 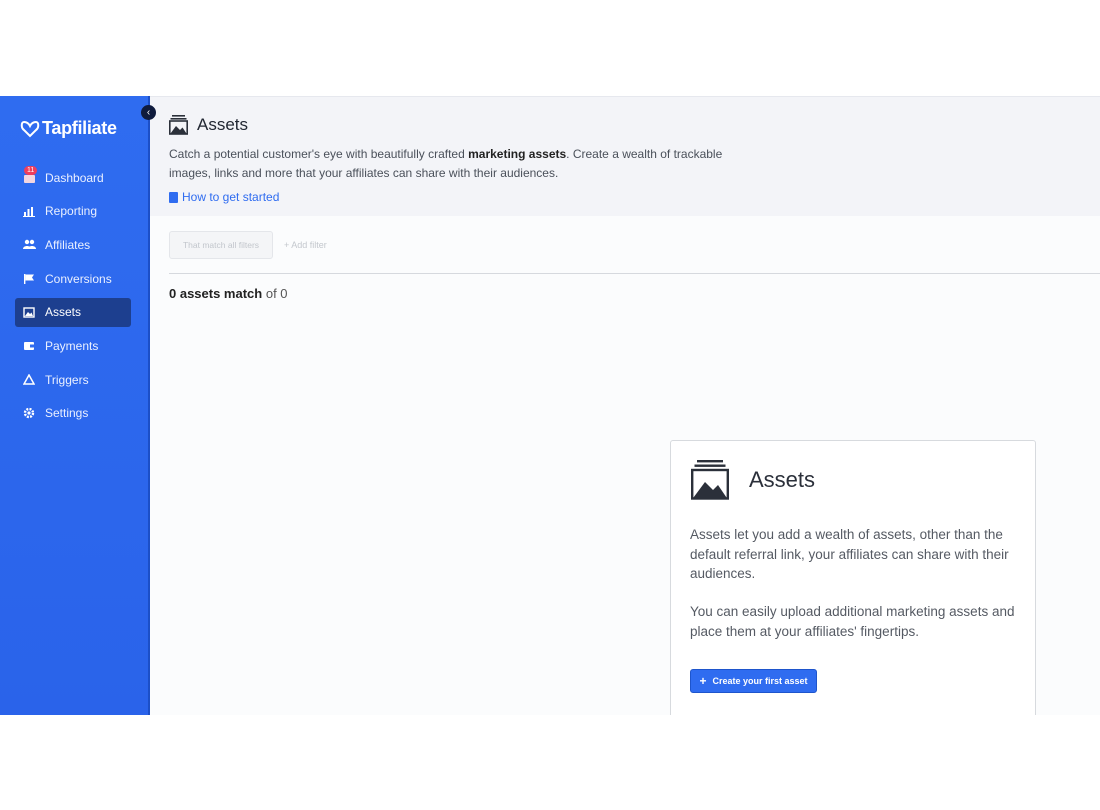 What do you see at coordinates (67, 379) in the screenshot?
I see `sidebar-item-label: Triggers` at bounding box center [67, 379].